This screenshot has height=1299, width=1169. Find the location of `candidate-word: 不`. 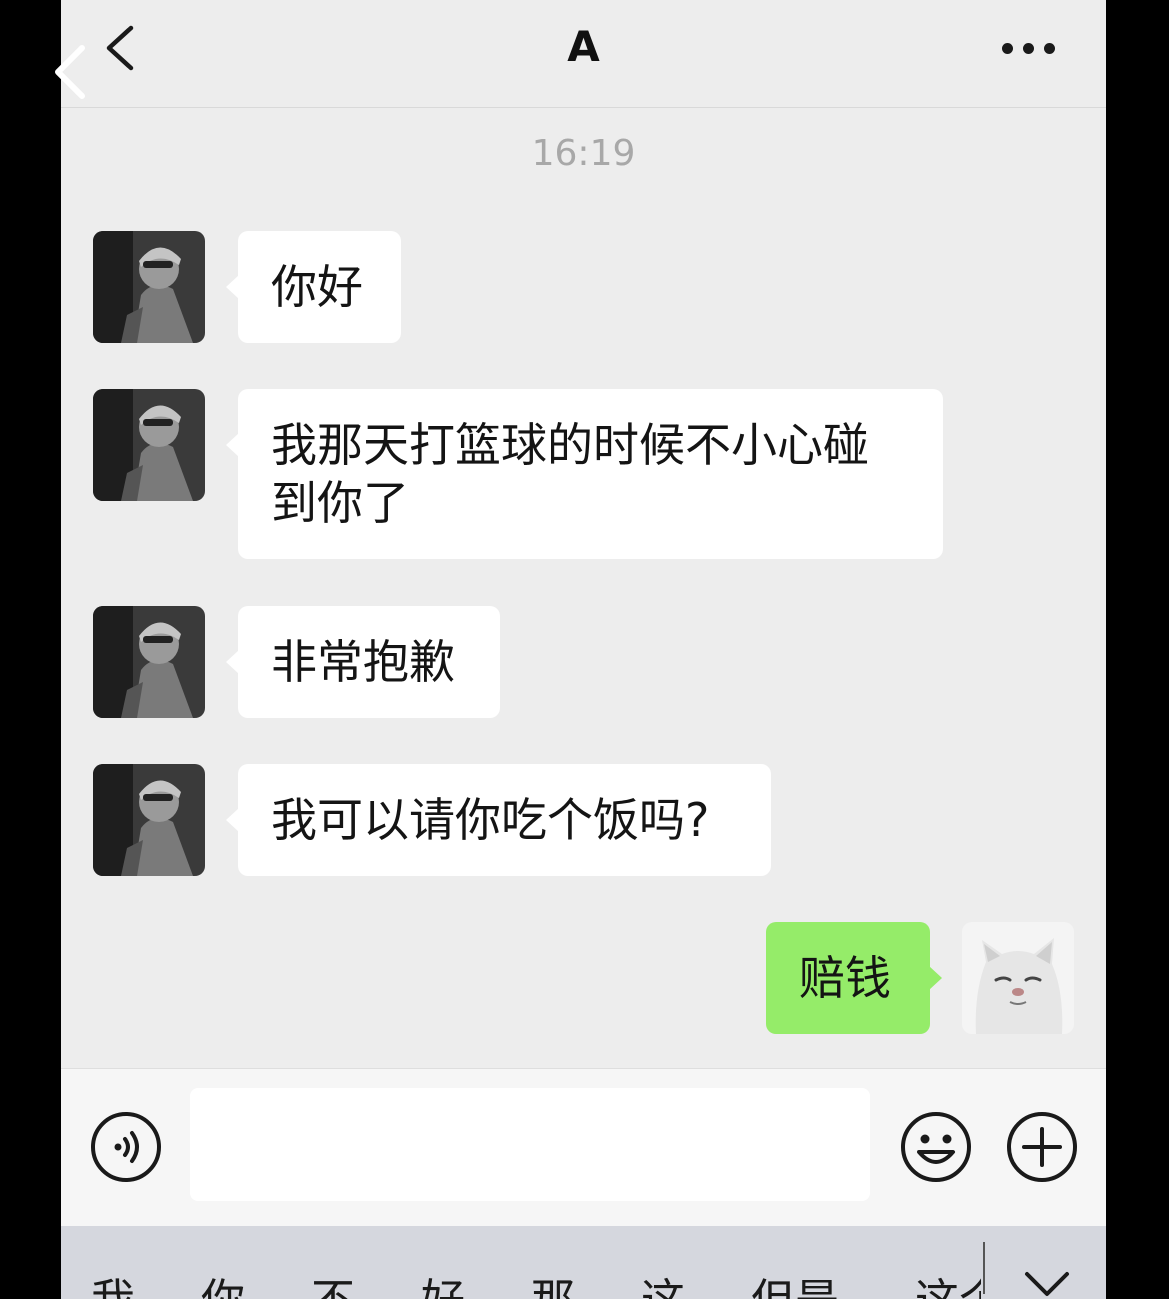

candidate-word: 不 is located at coordinates (333, 1281).